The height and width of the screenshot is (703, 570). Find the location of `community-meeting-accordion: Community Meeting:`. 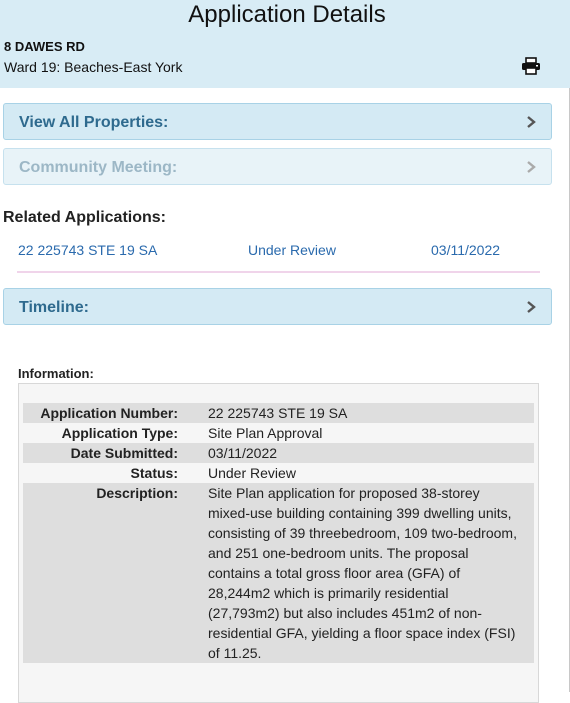

community-meeting-accordion: Community Meeting: is located at coordinates (277, 166).